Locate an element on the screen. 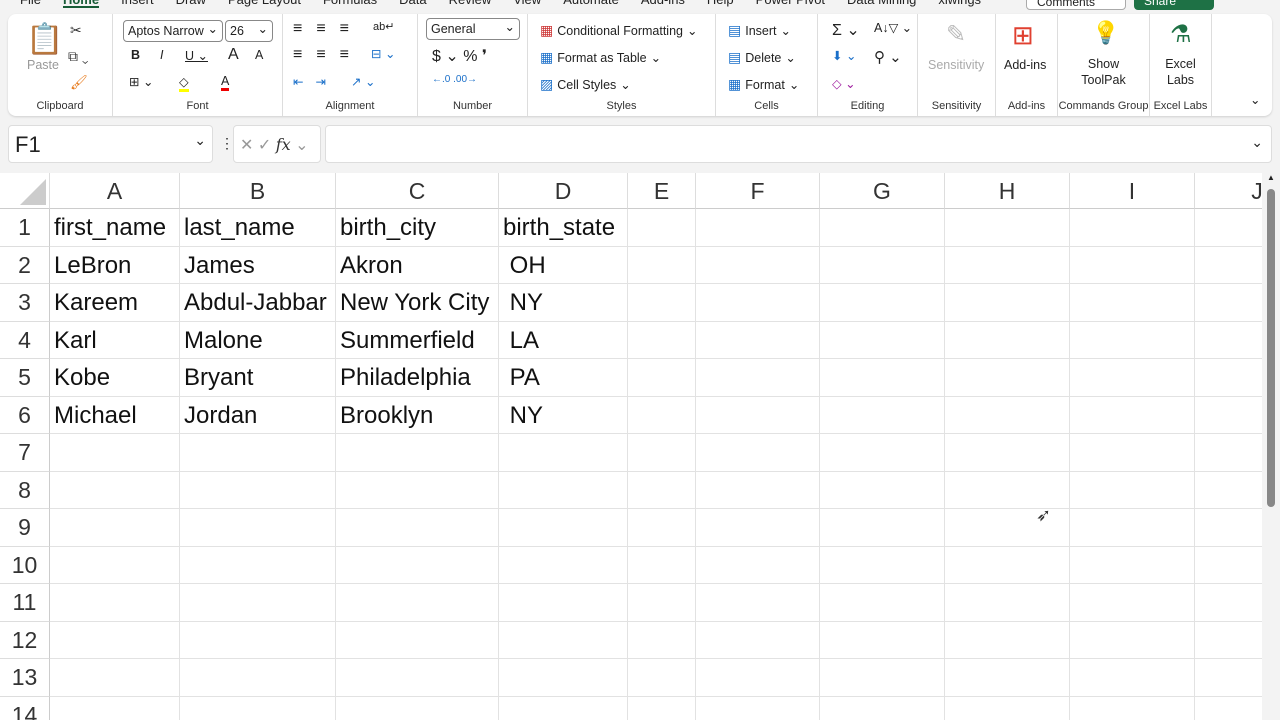 This screenshot has height=720, width=1280. cell-D14 is located at coordinates (563, 708).